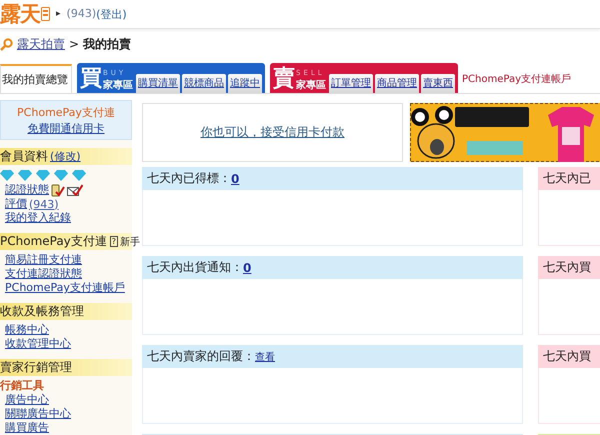  Describe the element at coordinates (351, 83) in the screenshot. I see `nav-tab: 訂單管理` at that location.